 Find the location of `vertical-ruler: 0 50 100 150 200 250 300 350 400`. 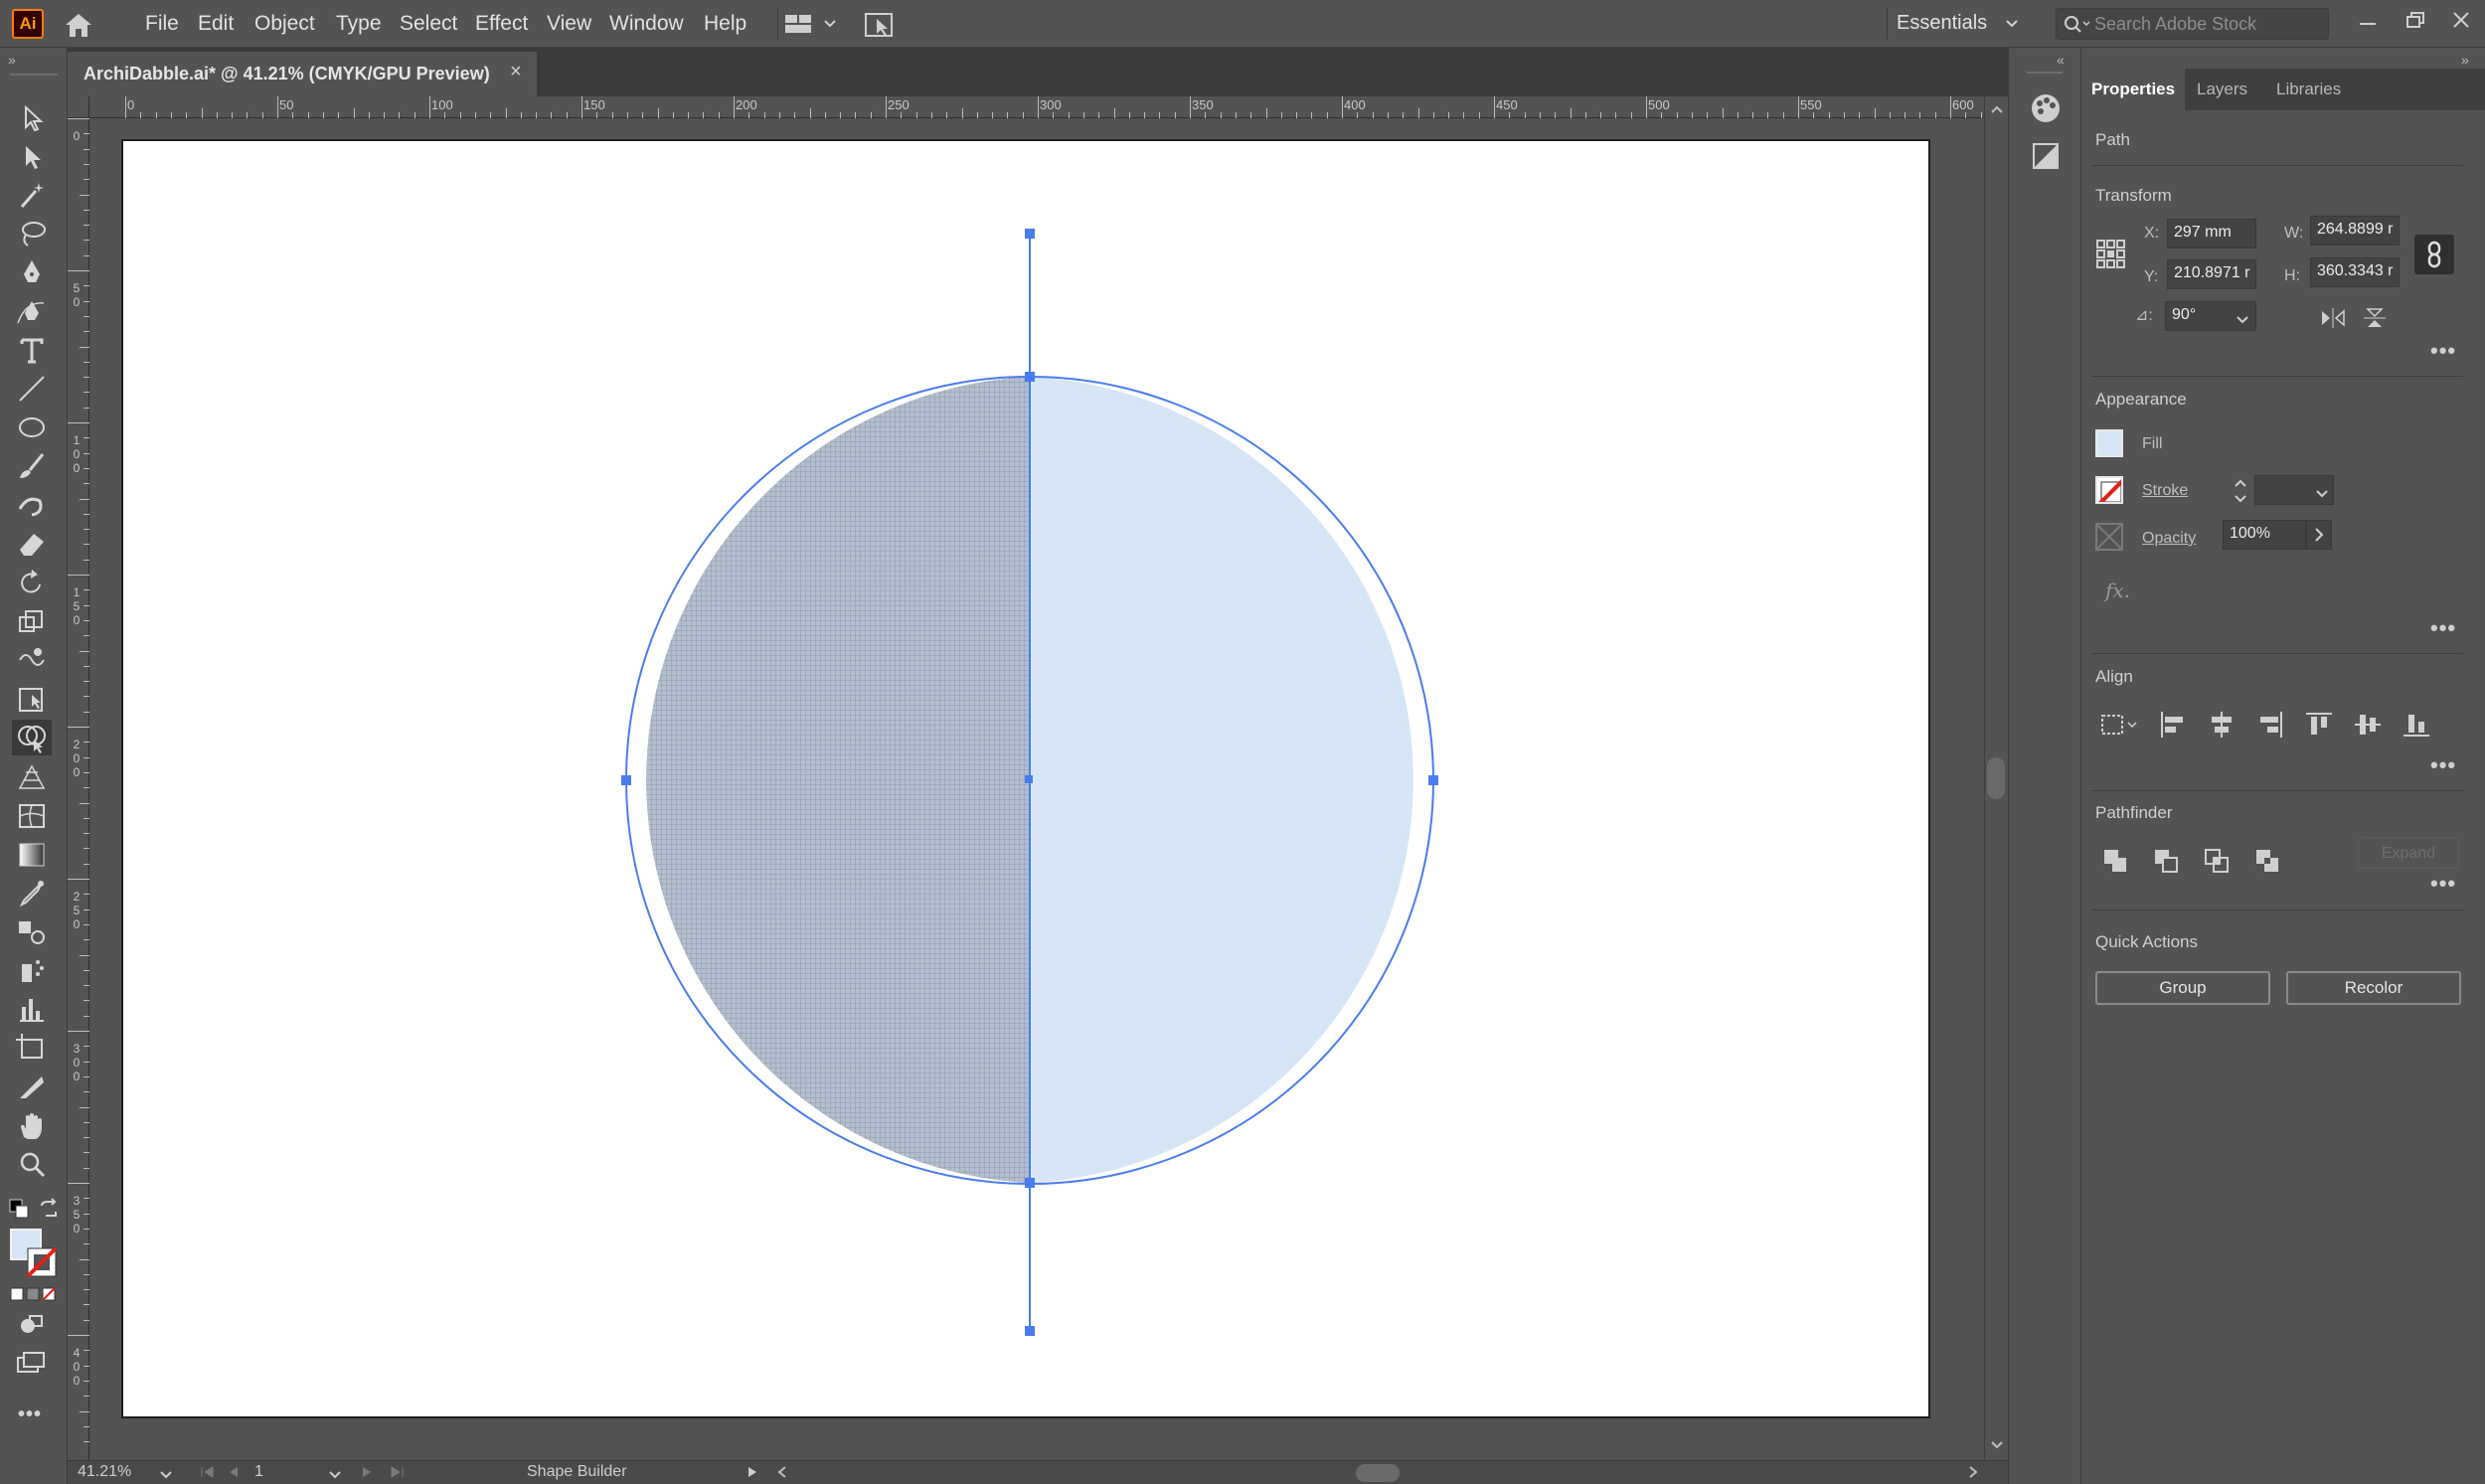

vertical-ruler: 0 50 100 150 200 250 300 350 400 is located at coordinates (78, 789).